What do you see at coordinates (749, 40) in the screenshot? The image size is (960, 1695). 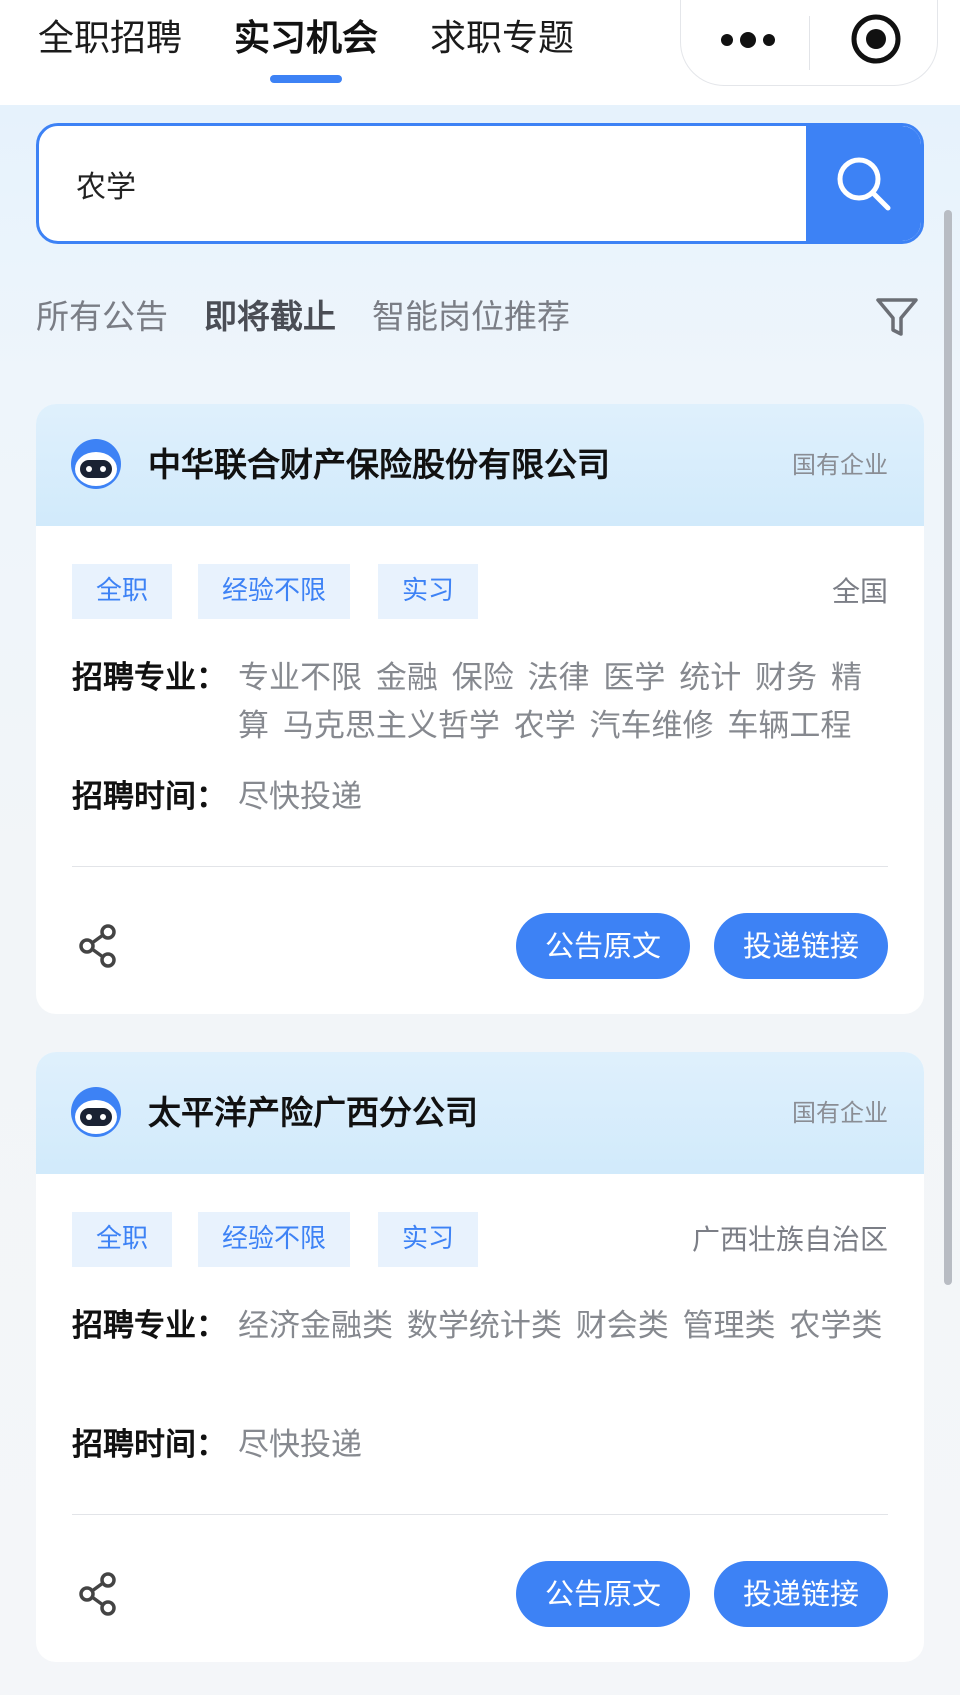 I see `more-dots-icon` at bounding box center [749, 40].